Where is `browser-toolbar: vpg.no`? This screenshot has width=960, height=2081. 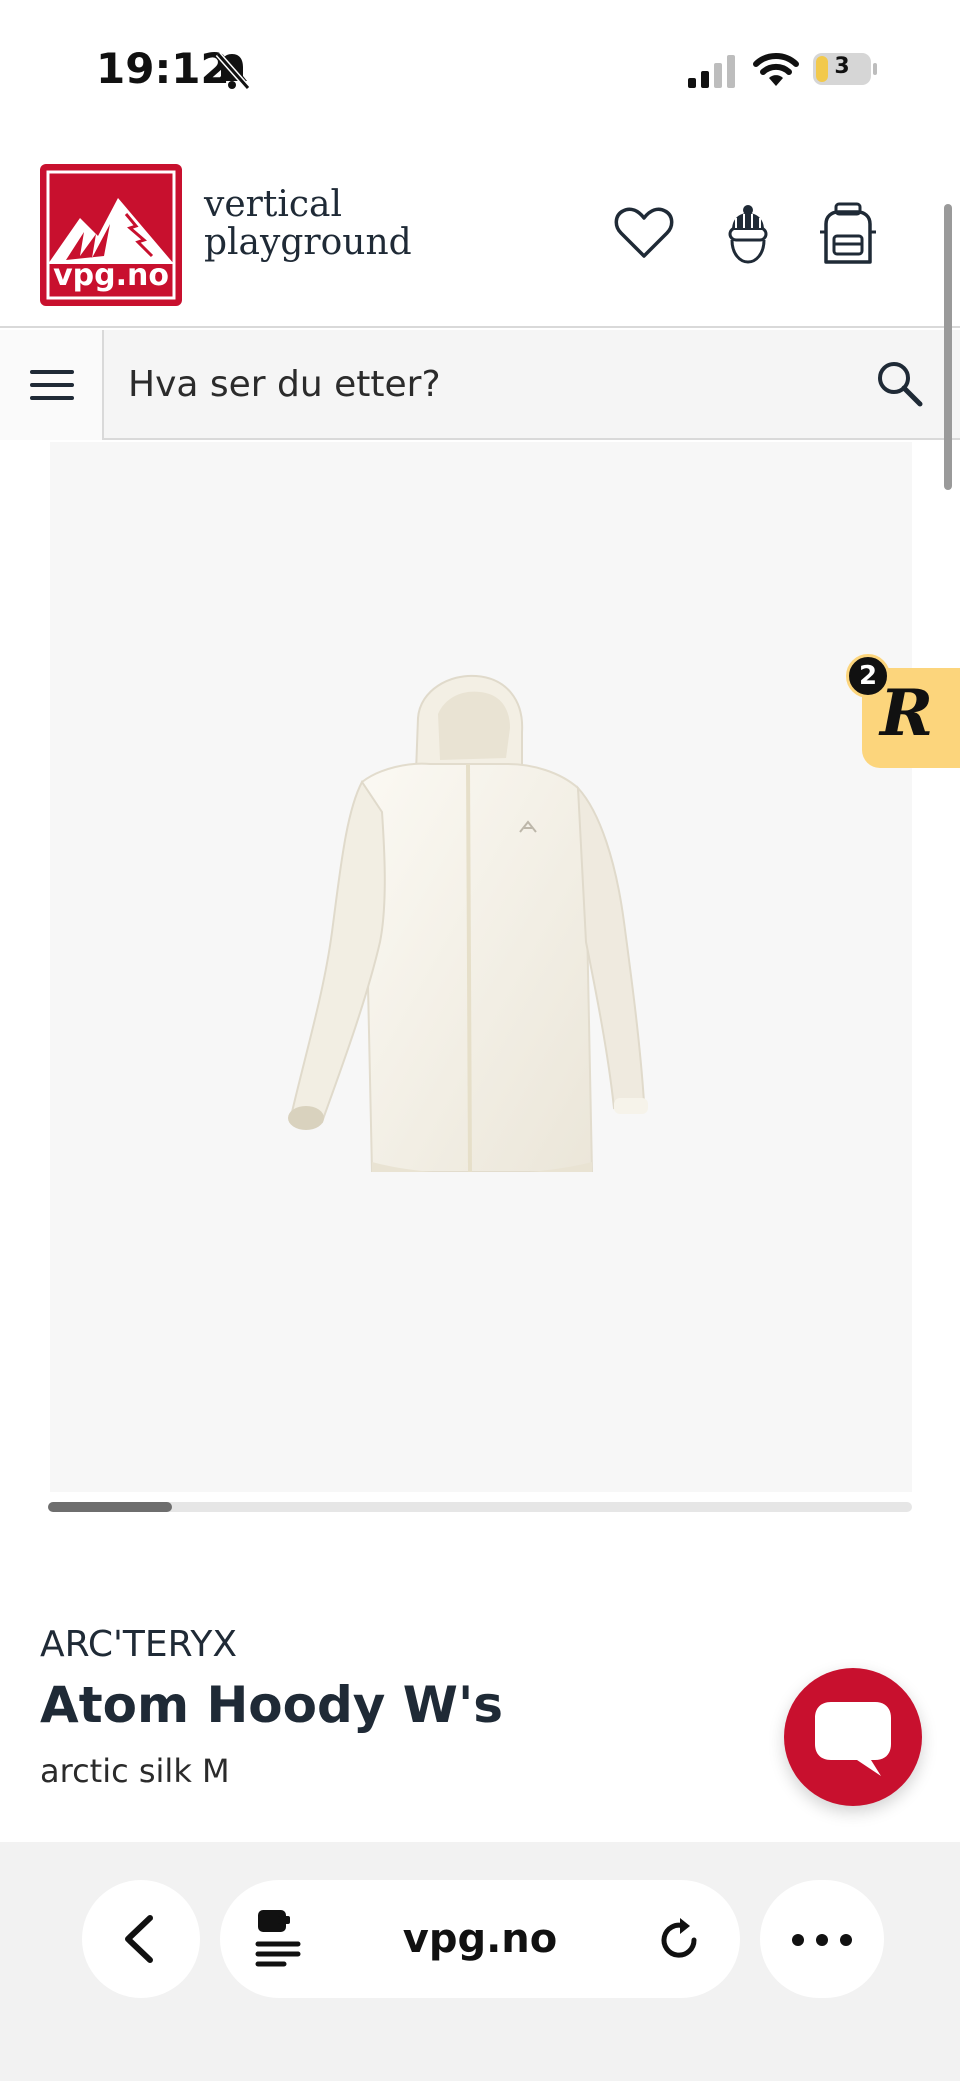
browser-toolbar: vpg.no is located at coordinates (480, 1961).